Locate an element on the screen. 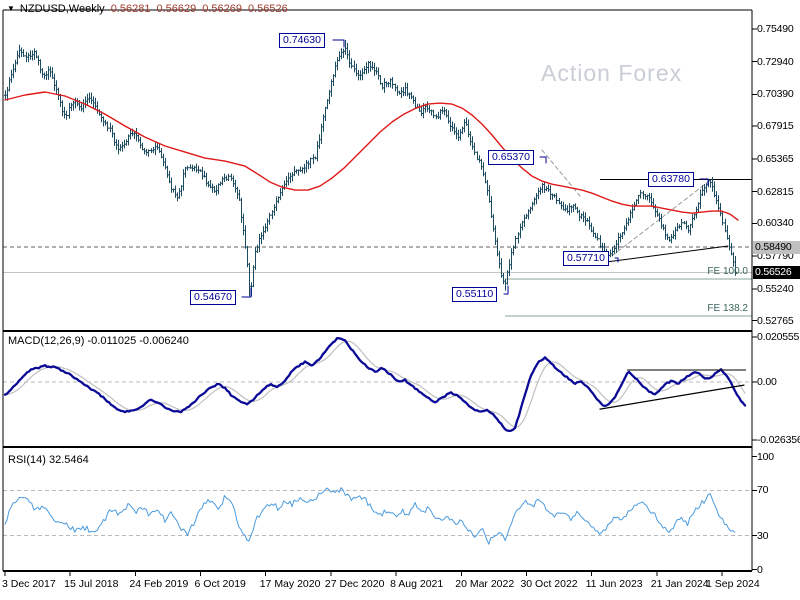 This screenshot has width=800, height=600. date-axis-label: 24 Feb 2019 is located at coordinates (159, 584).